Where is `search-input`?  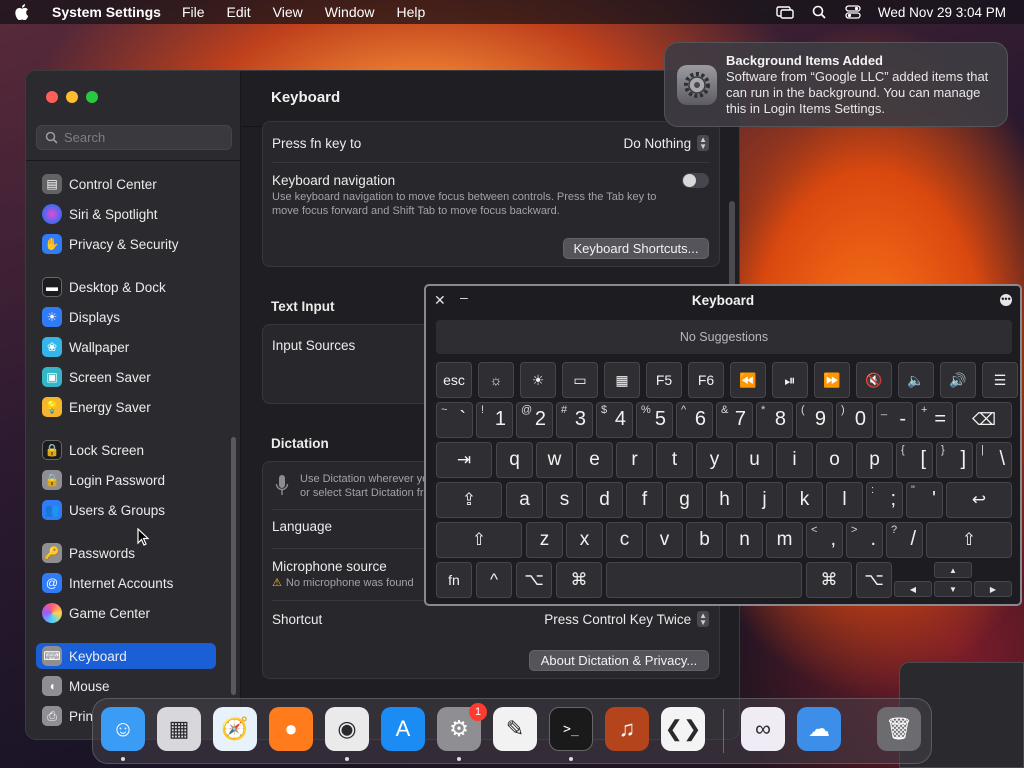 search-input is located at coordinates (139, 137).